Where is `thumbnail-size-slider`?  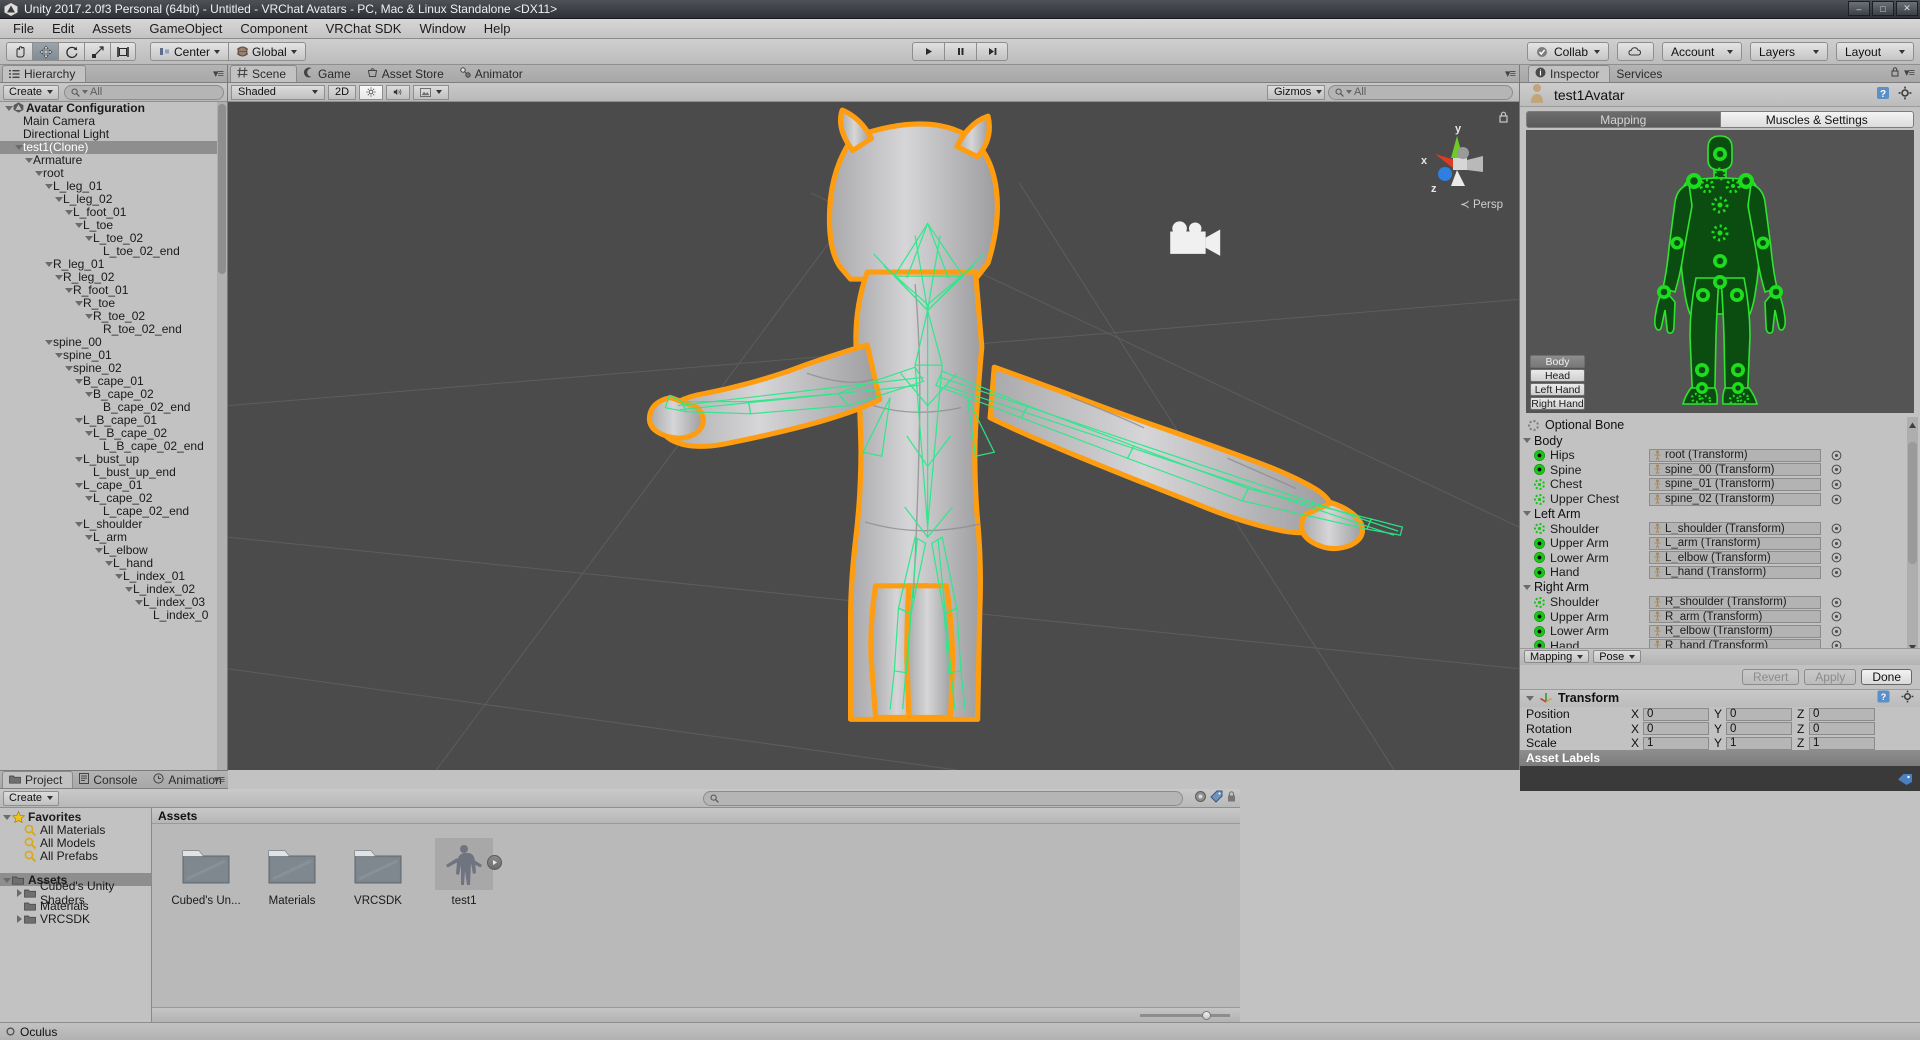
thumbnail-size-slider is located at coordinates (1185, 1015).